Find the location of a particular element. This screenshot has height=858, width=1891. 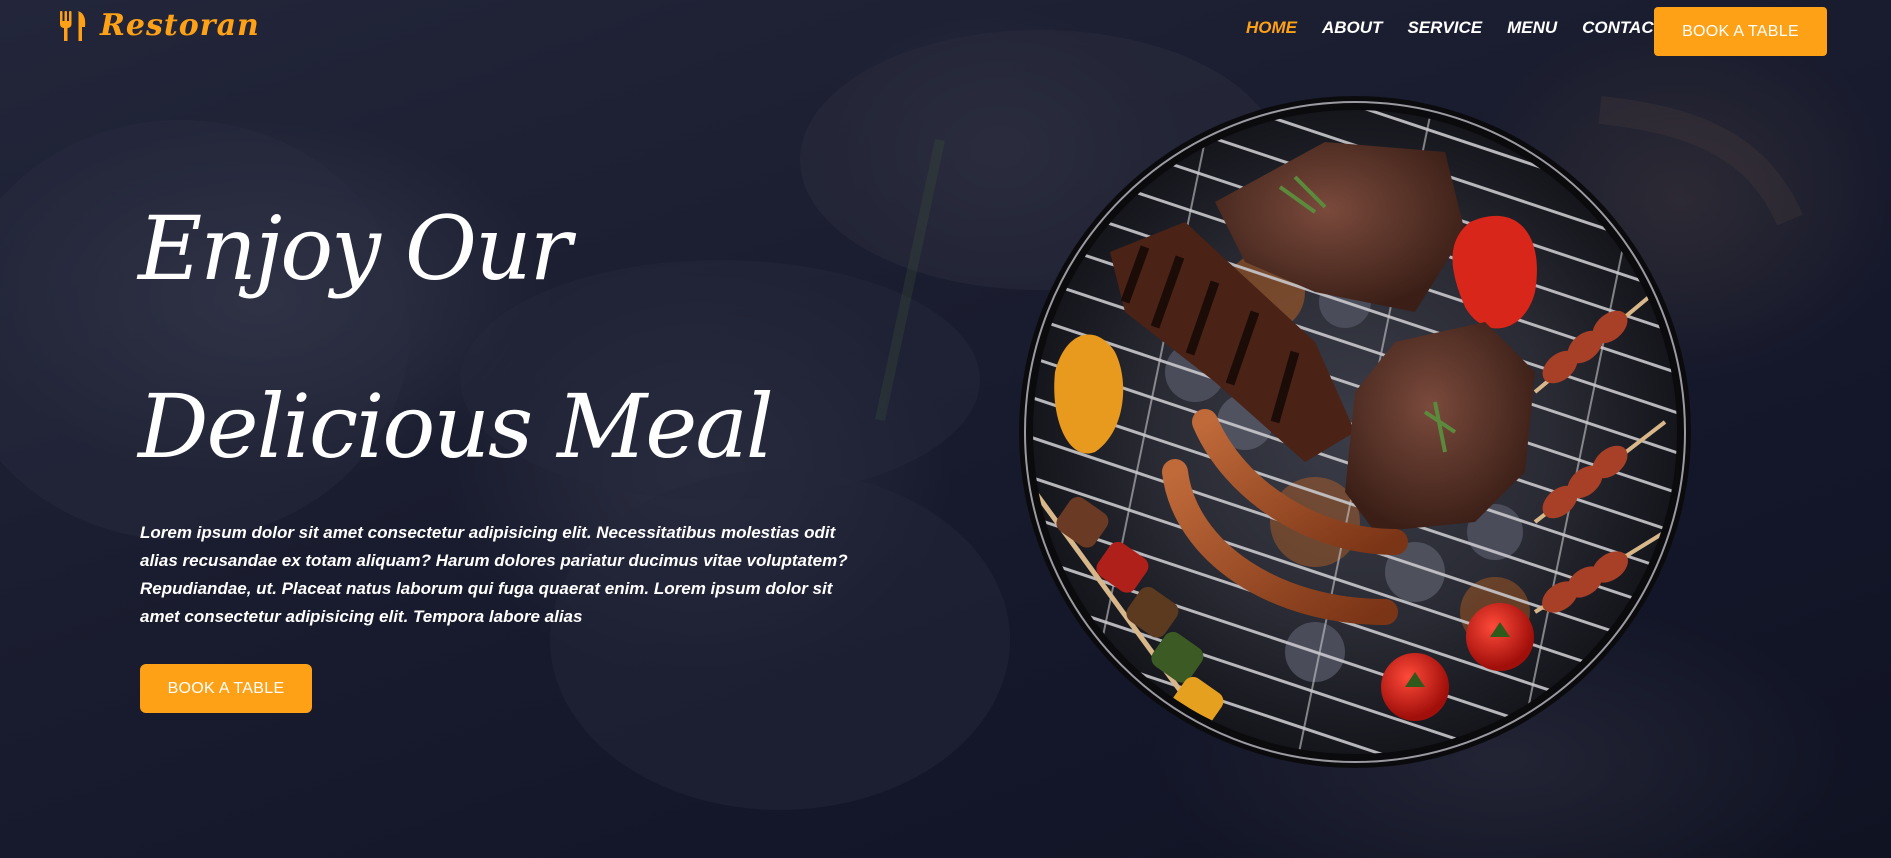

nav-menu: HOME ABOUT SERVICE MENU CONTACT is located at coordinates (1467, 28).